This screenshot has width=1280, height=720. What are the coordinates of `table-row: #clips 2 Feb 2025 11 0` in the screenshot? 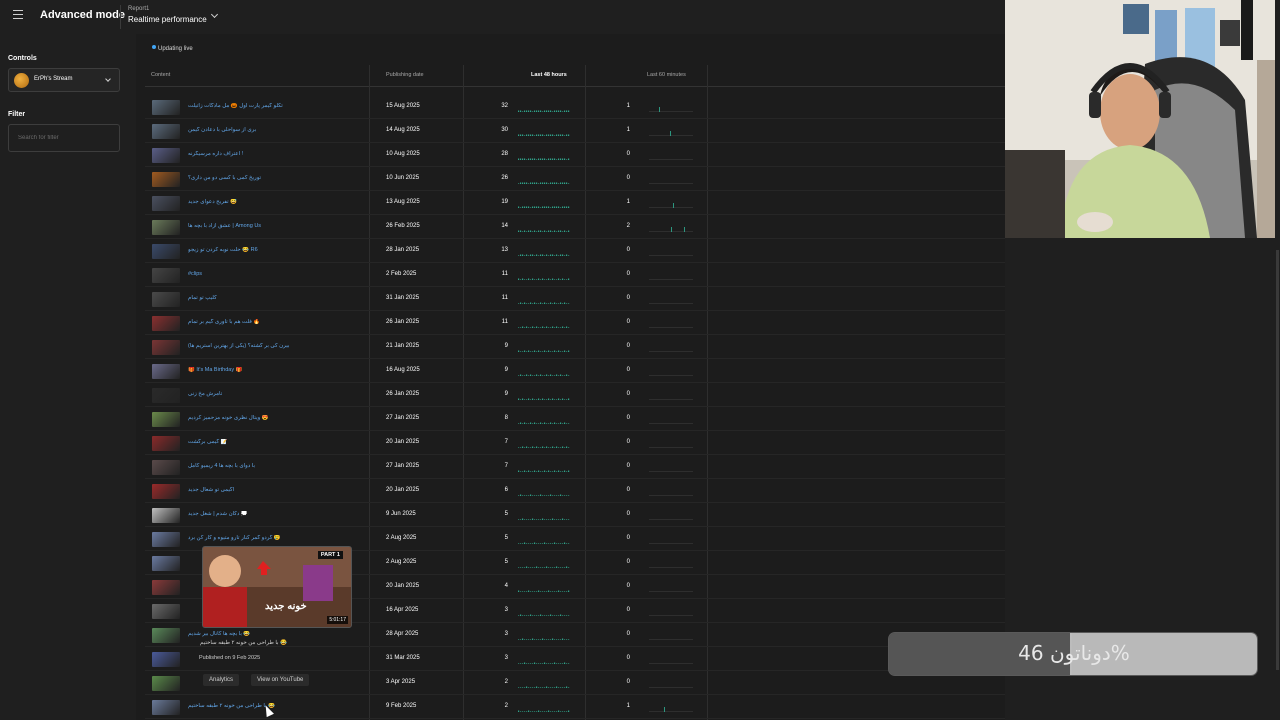 It's located at (575, 275).